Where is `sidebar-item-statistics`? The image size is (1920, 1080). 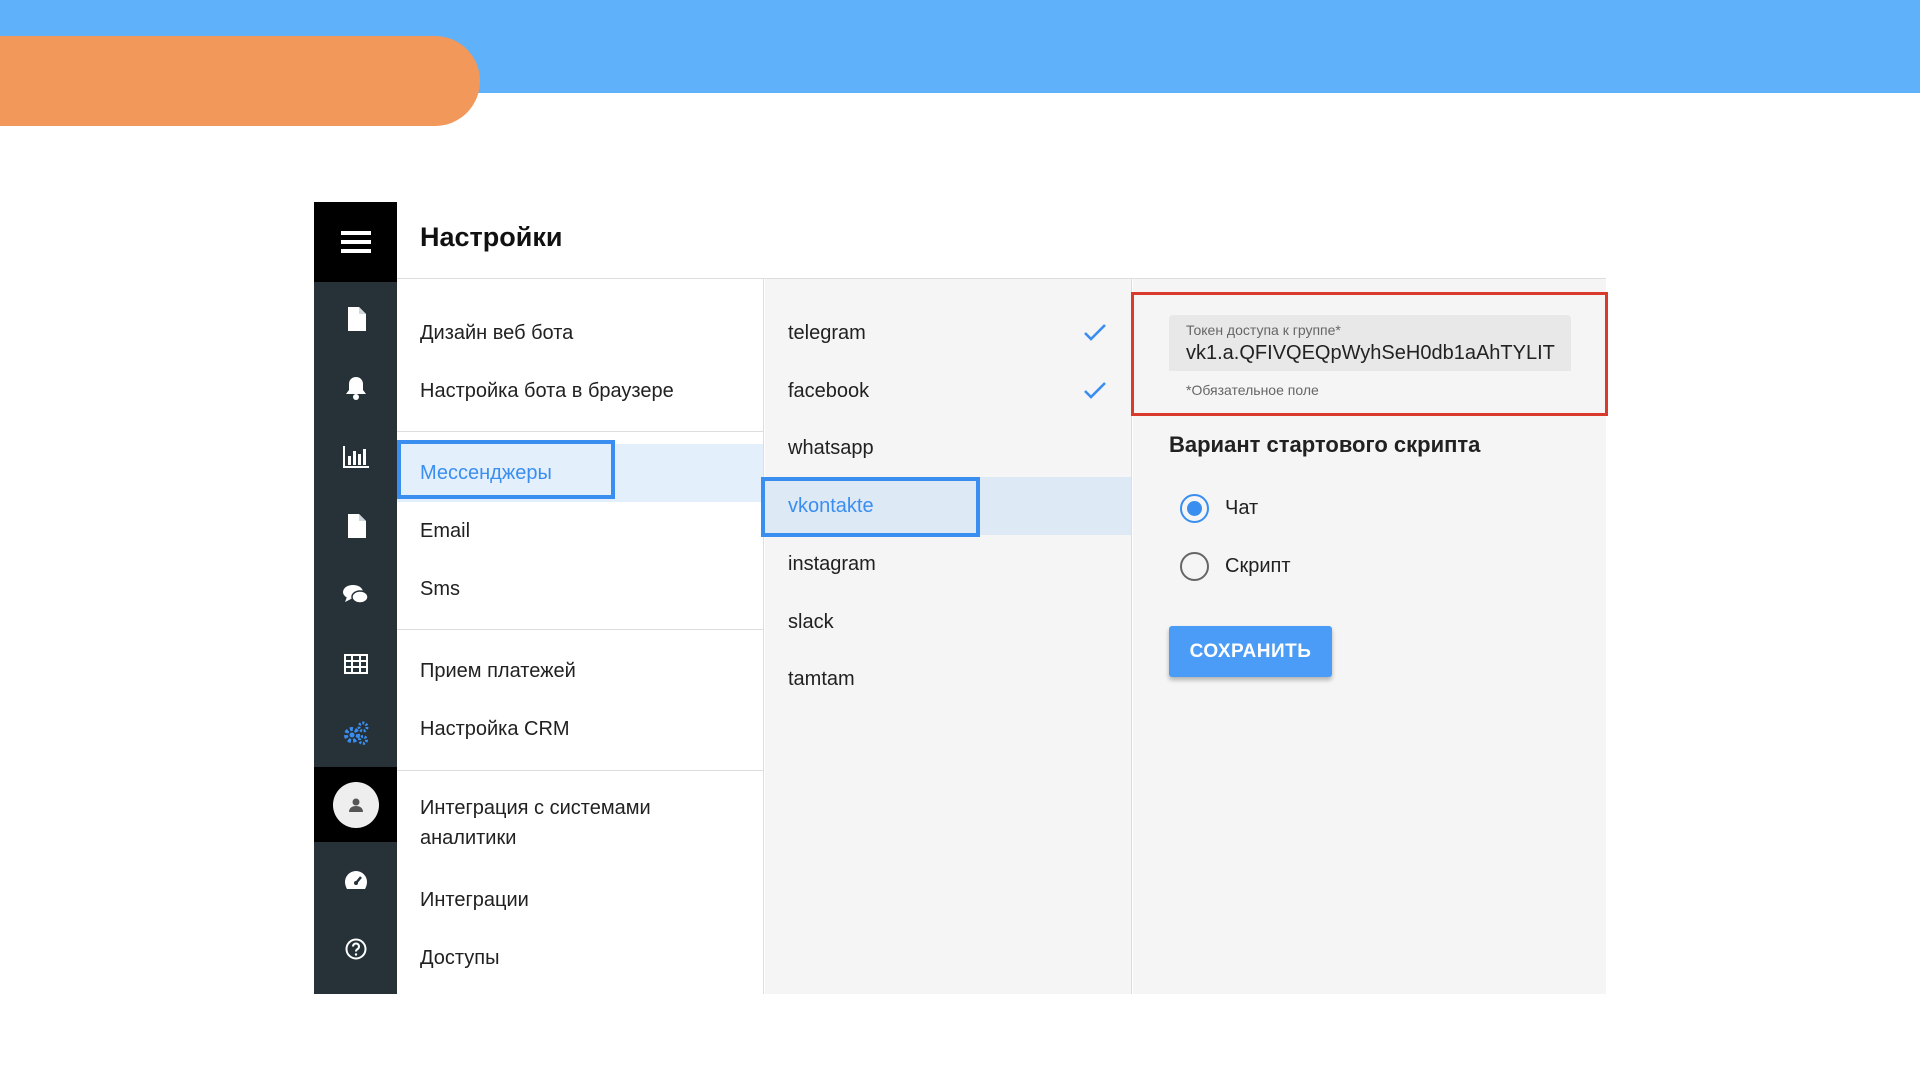 sidebar-item-statistics is located at coordinates (355, 456).